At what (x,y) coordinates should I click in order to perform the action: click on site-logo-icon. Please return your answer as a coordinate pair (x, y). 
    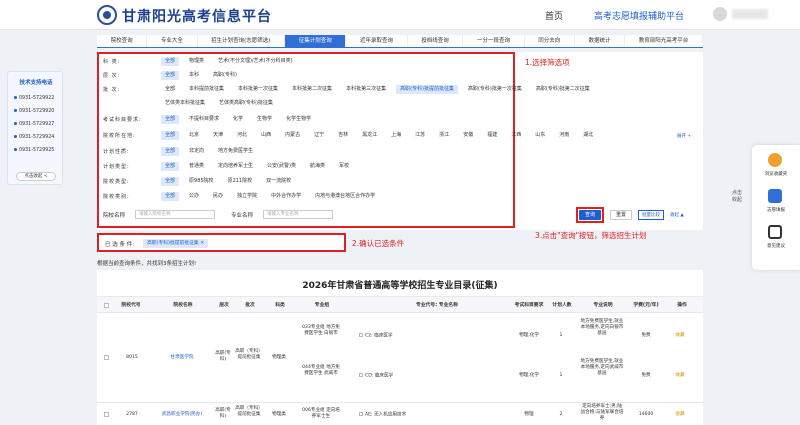
    Looking at the image, I should click on (107, 15).